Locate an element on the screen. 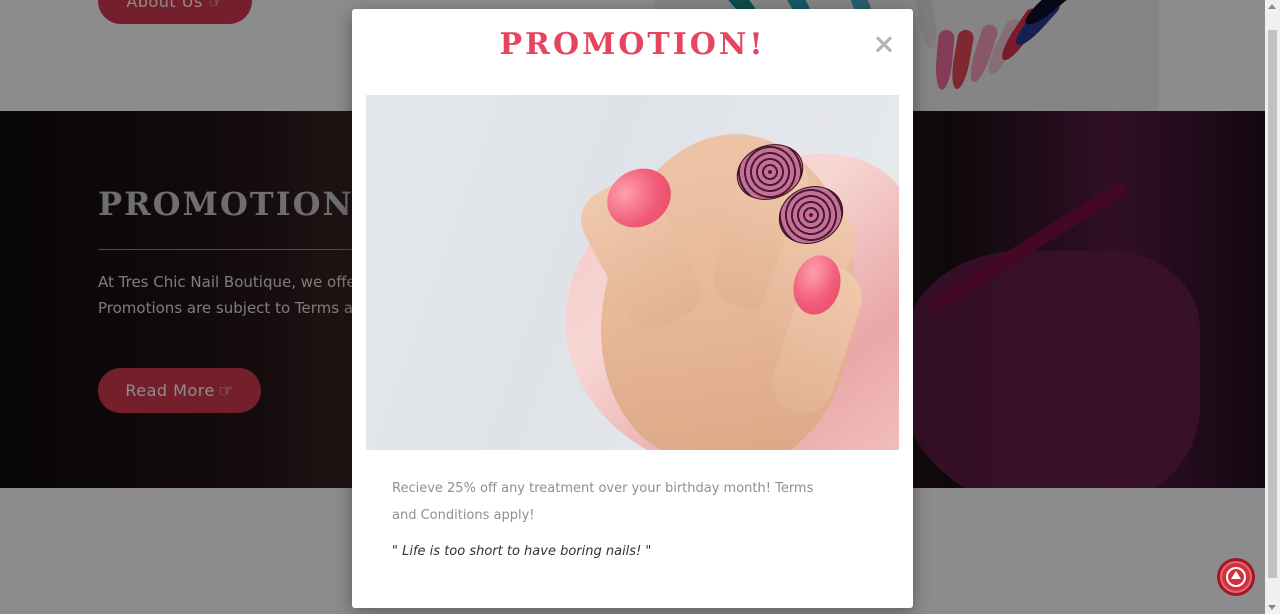 This screenshot has height=614, width=1280. scroll-down-arrow-icon is located at coordinates (1272, 607).